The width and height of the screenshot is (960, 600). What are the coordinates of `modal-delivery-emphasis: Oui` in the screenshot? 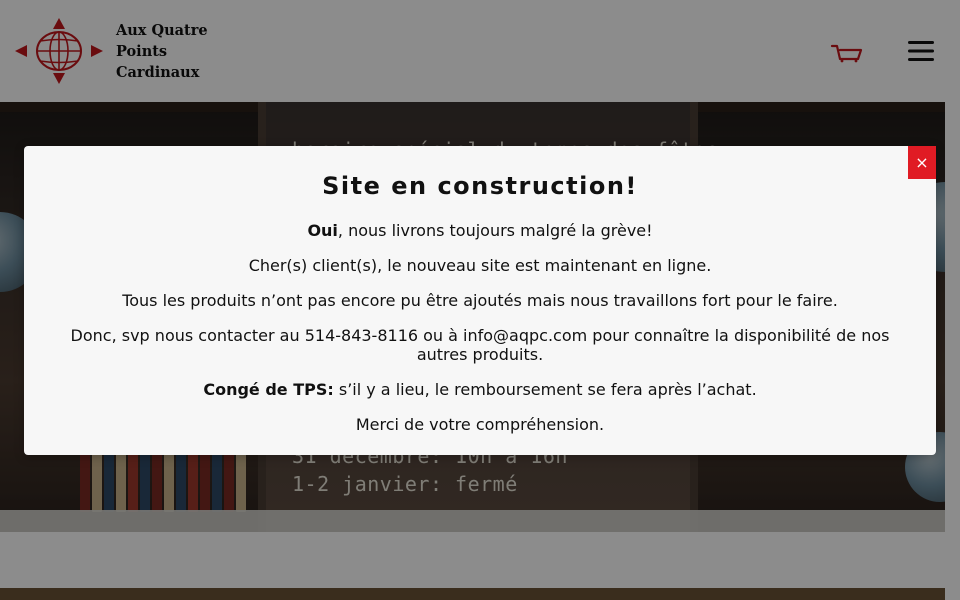 It's located at (322, 230).